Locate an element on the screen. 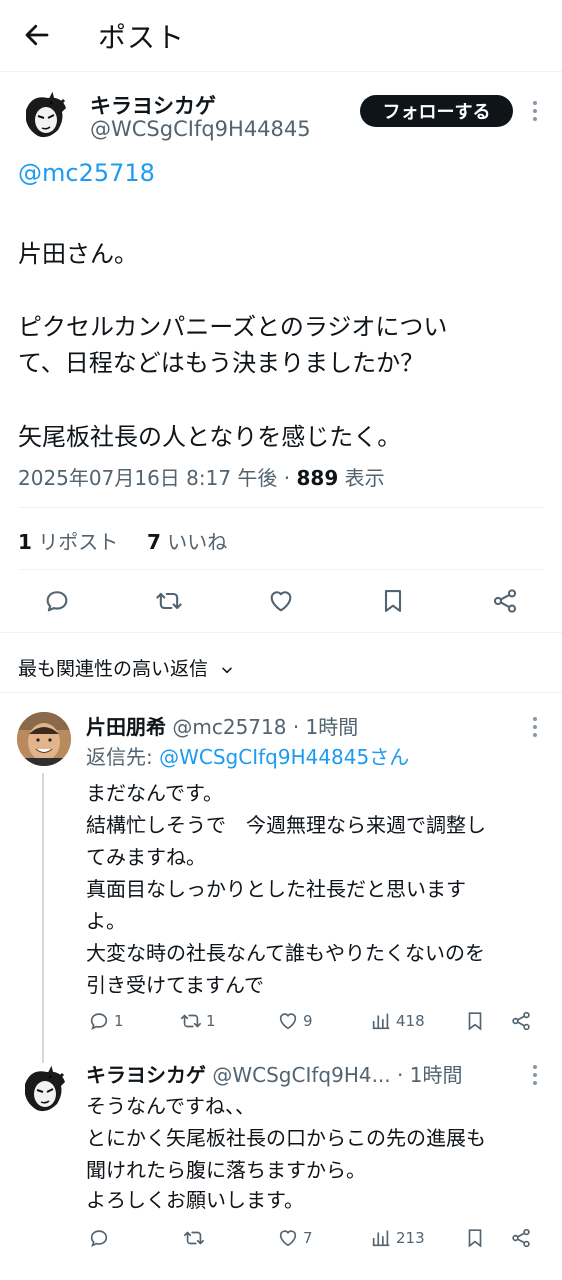 The image size is (562, 1280). author-avatar is located at coordinates (45, 117).